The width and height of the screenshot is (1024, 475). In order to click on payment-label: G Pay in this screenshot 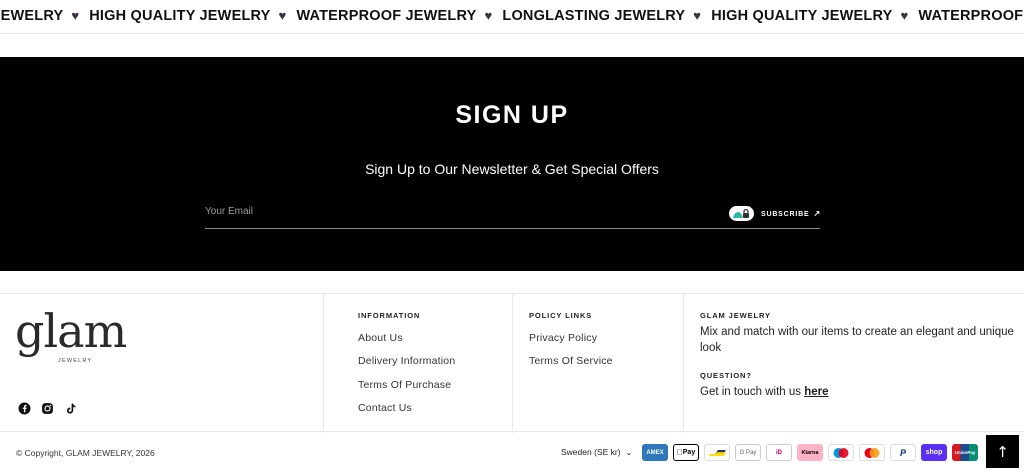, I will do `click(748, 452)`.